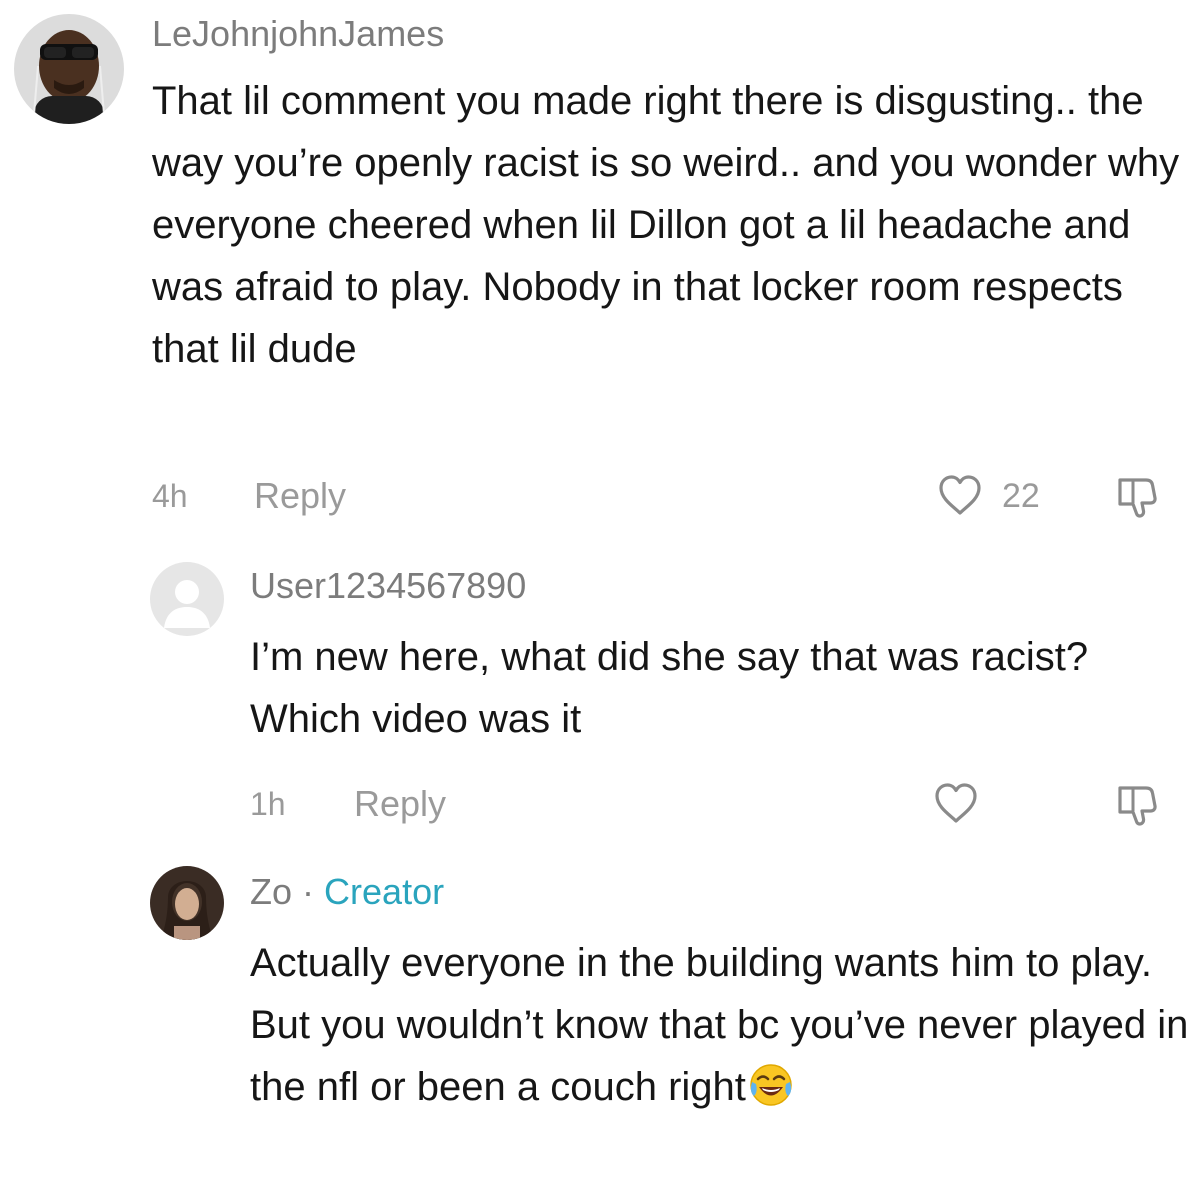 Image resolution: width=1200 pixels, height=1200 pixels. Describe the element at coordinates (187, 599) in the screenshot. I see `avatar-user1234567890` at that location.